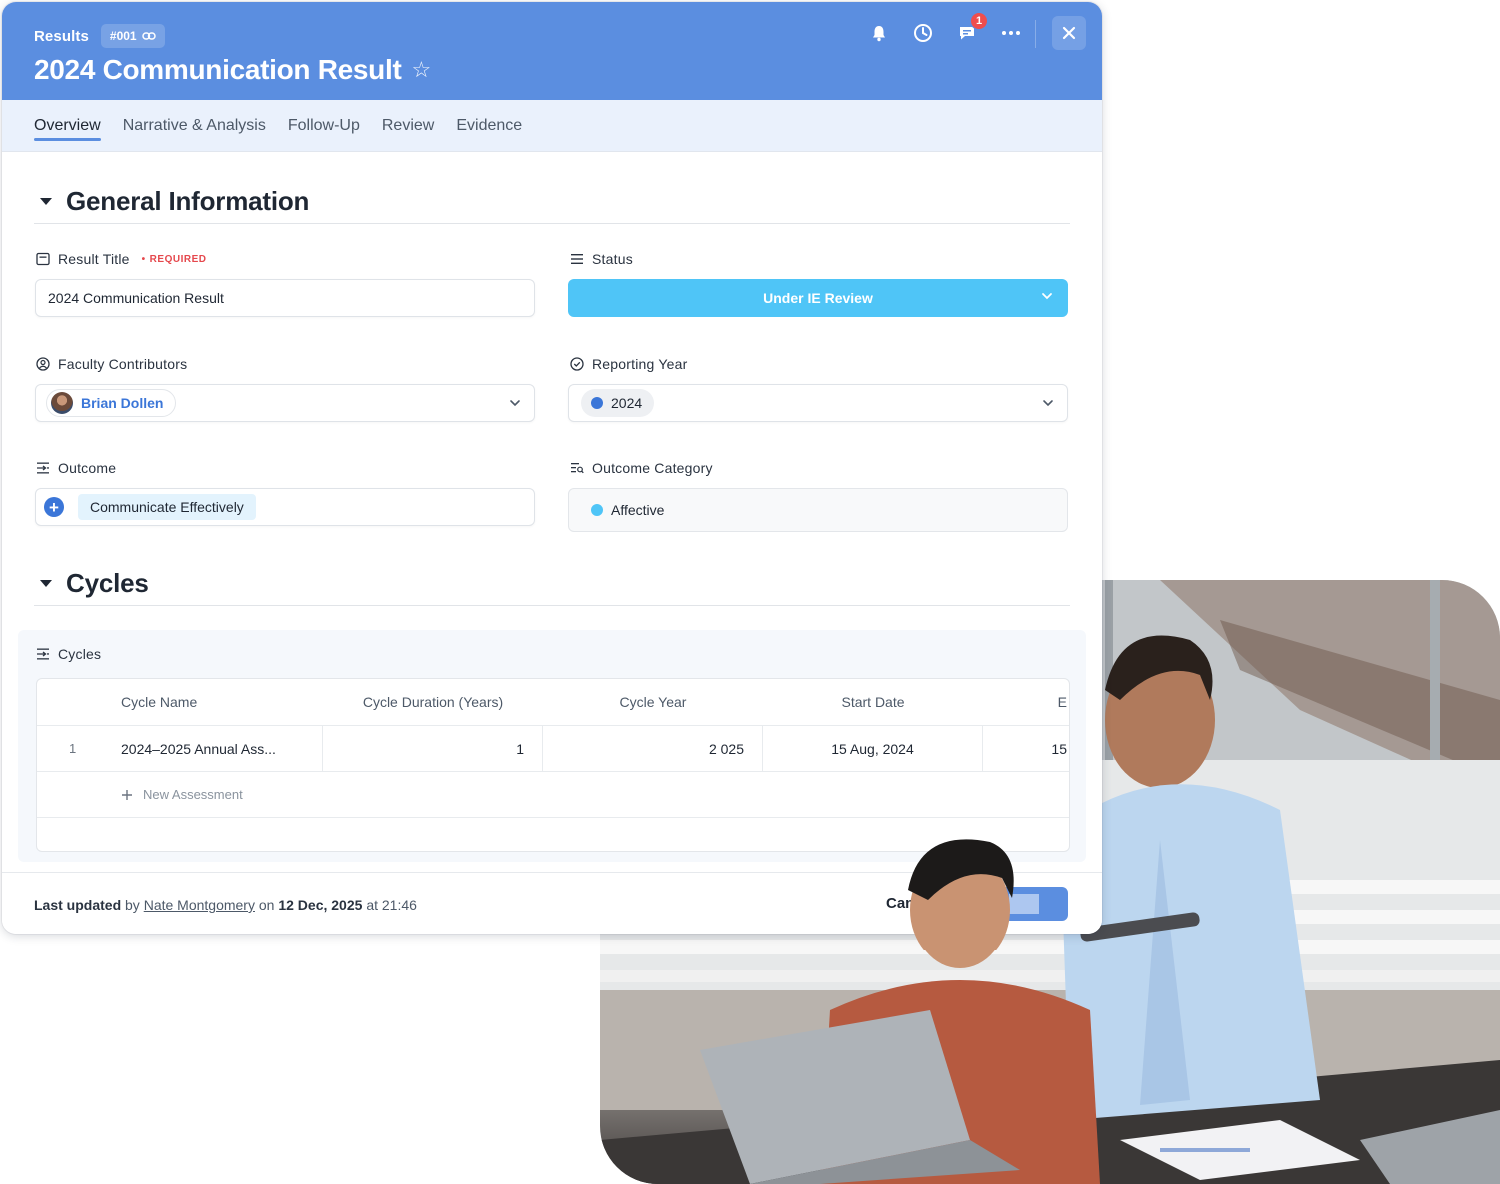 The height and width of the screenshot is (1184, 1500). I want to click on header-actions: 1, so click(945, 28).